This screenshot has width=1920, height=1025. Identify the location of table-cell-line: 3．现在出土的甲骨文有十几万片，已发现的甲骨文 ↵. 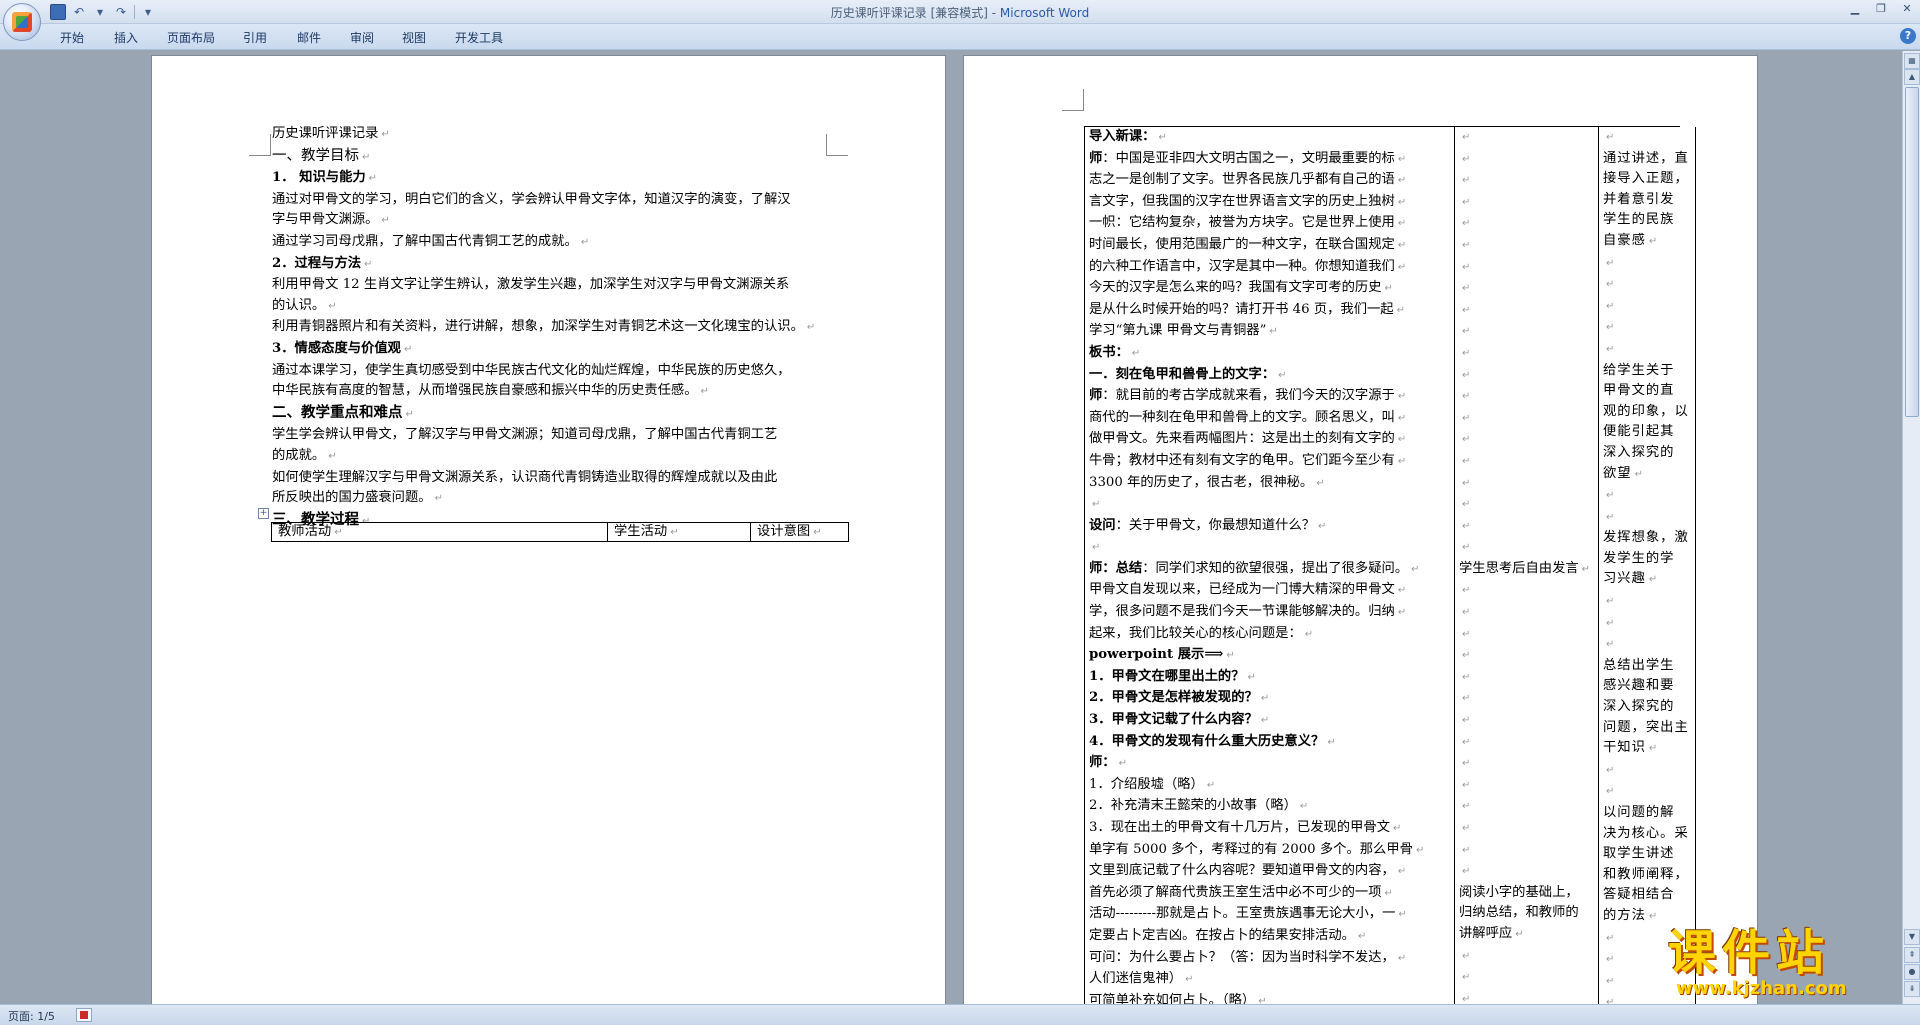
(1245, 827).